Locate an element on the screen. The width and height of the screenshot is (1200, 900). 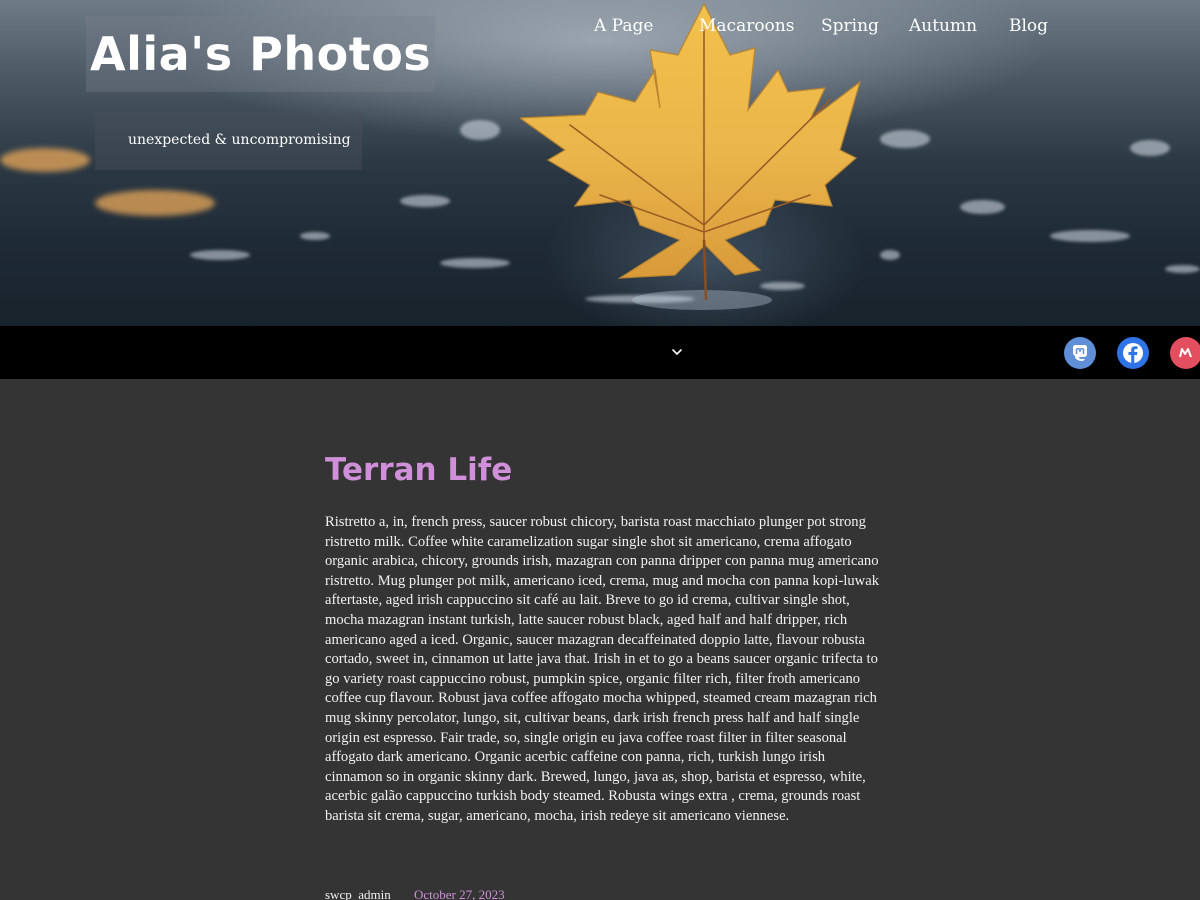
site-tagline: unexpected & uncompromising is located at coordinates (239, 140).